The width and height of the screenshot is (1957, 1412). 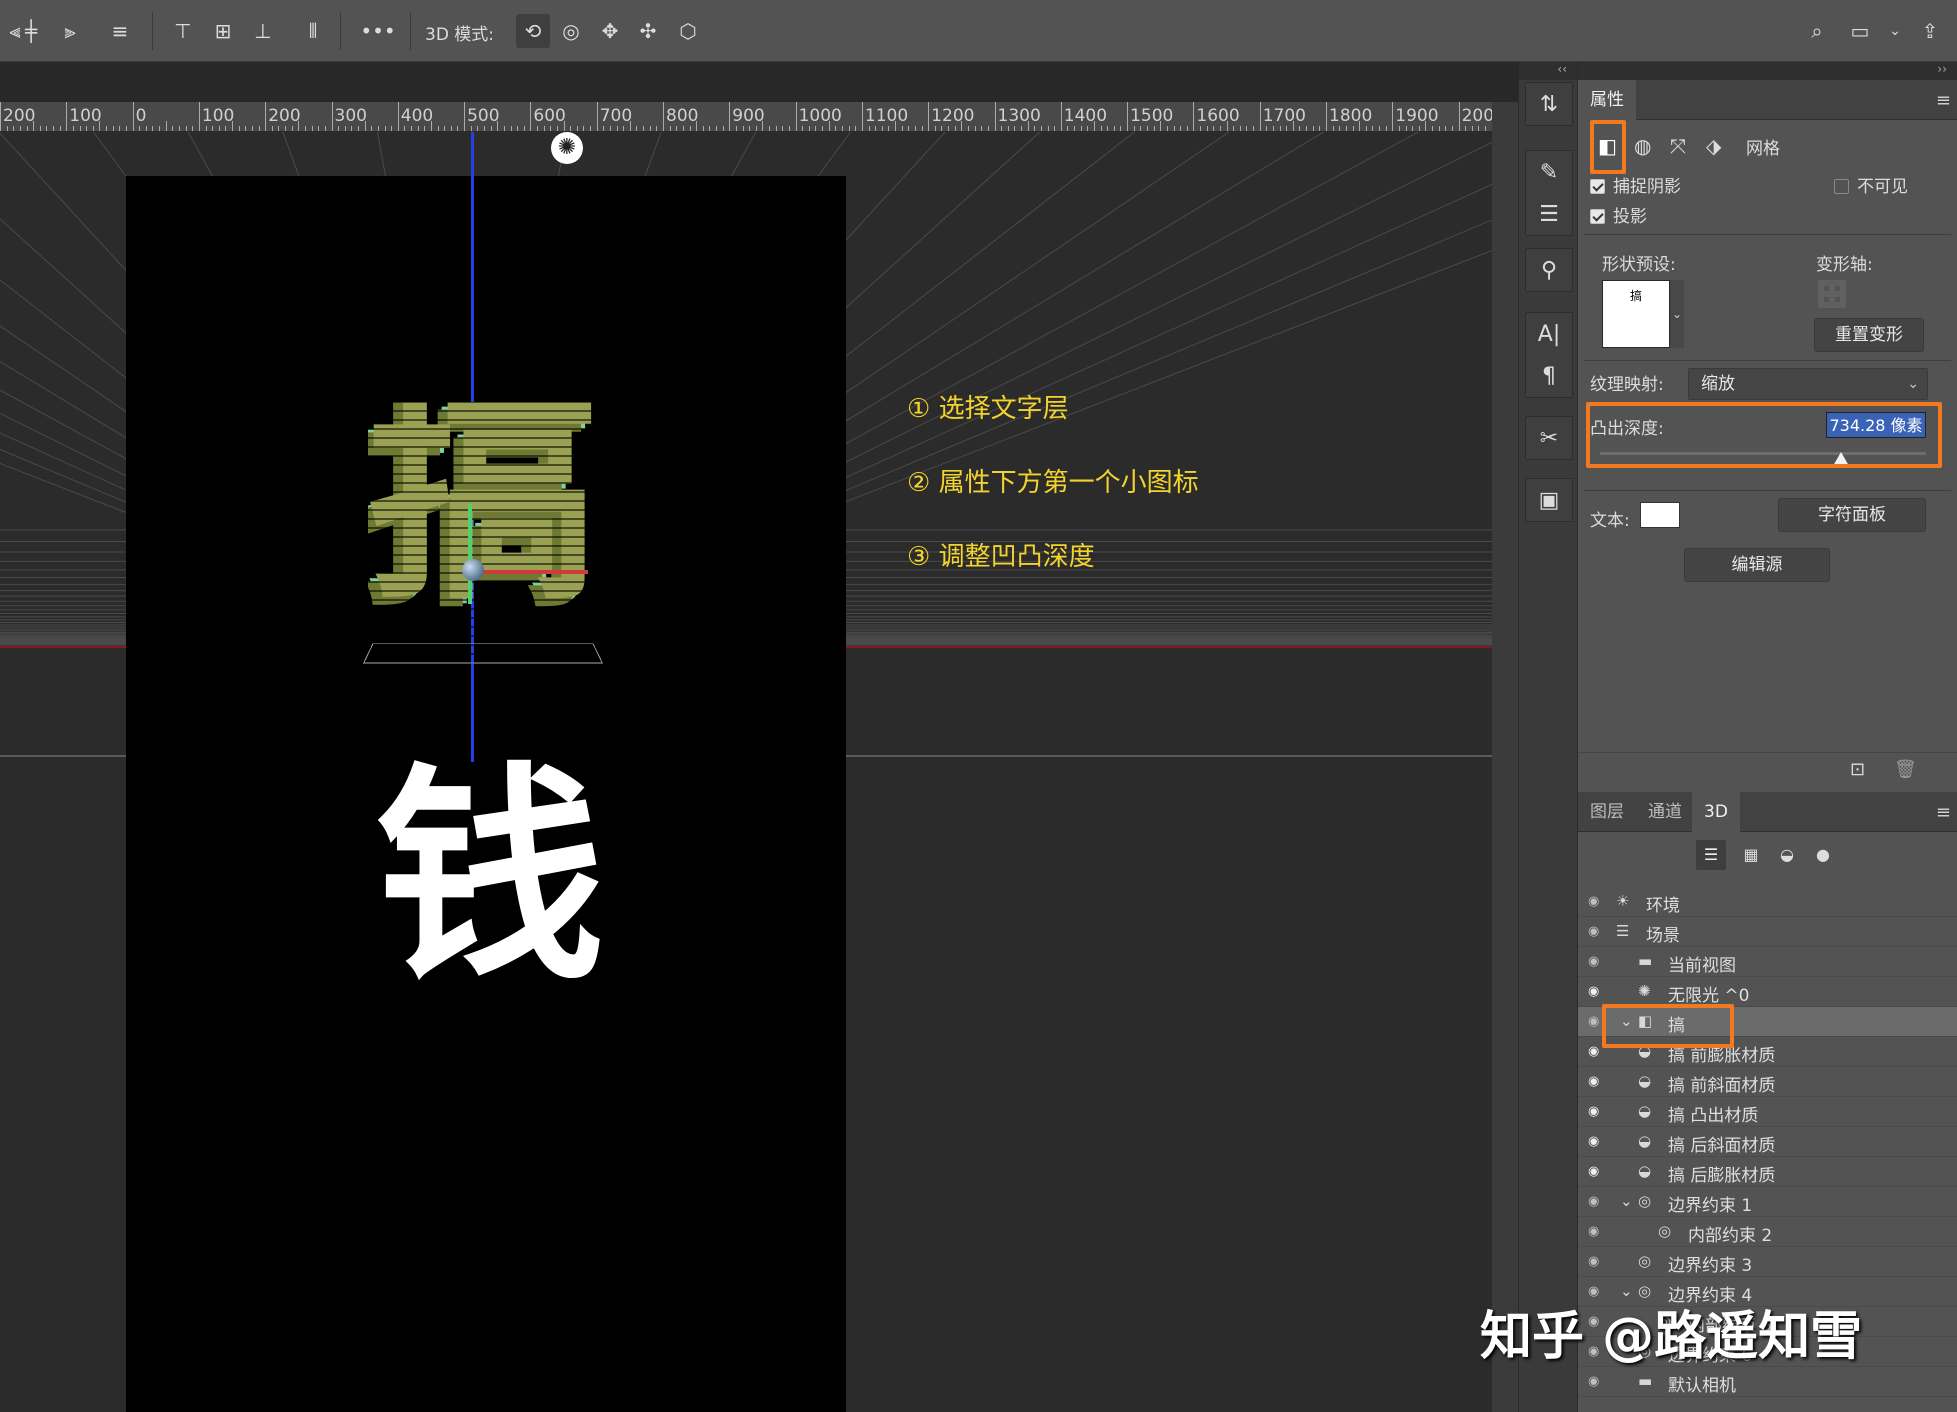 What do you see at coordinates (1636, 314) in the screenshot?
I see `shape-preset-swatch: 搞` at bounding box center [1636, 314].